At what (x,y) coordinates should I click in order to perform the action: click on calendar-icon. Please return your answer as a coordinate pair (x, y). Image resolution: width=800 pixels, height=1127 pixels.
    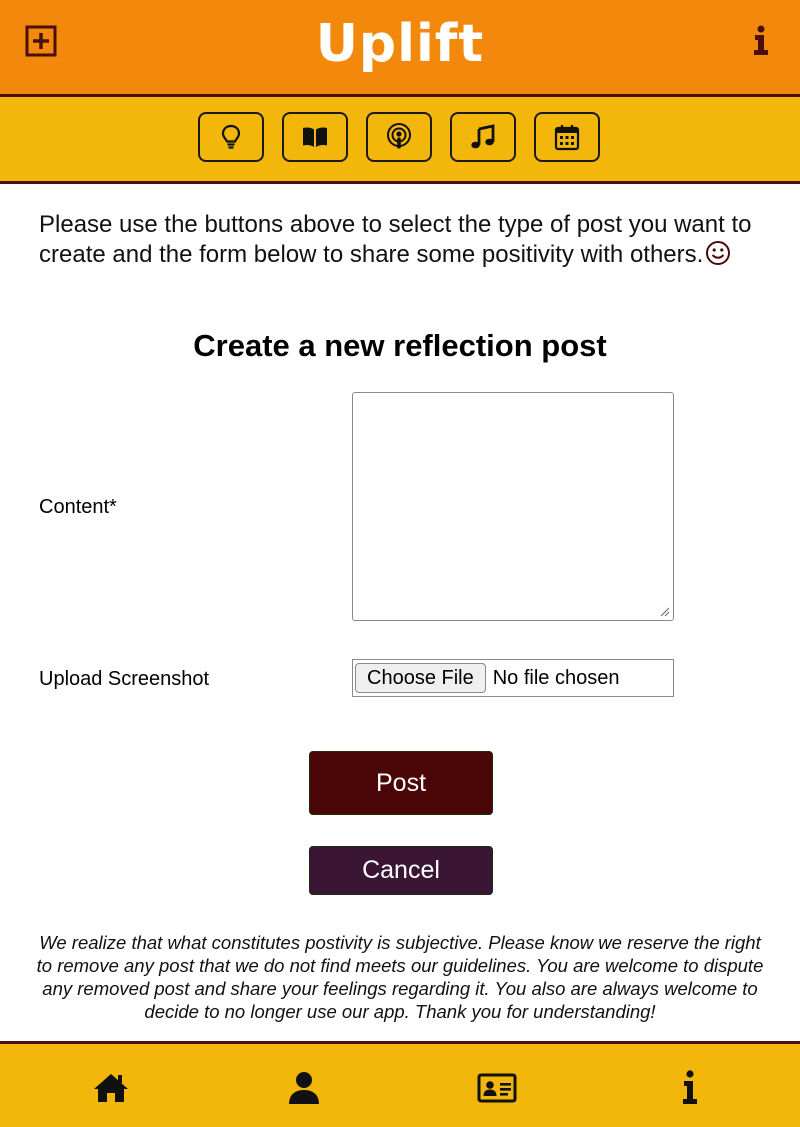
    Looking at the image, I should click on (567, 138).